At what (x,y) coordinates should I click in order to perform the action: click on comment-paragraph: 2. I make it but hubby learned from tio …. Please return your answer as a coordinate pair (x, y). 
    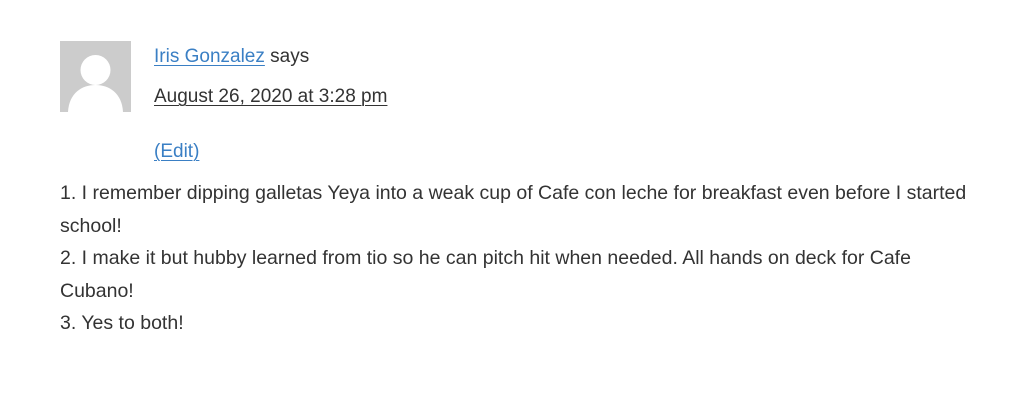
    Looking at the image, I should click on (485, 274).